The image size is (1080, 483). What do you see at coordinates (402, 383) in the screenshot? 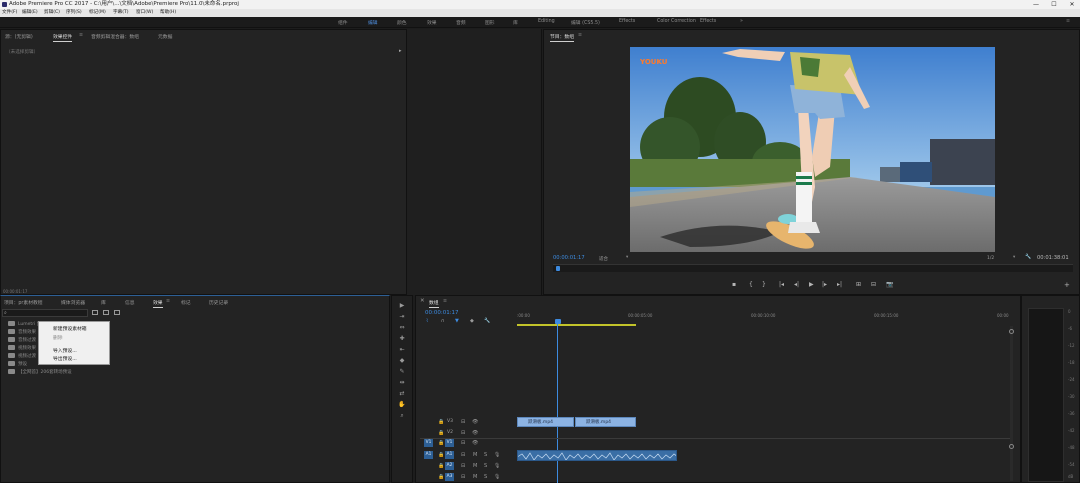
I see `slide-tool-icon: ⇹` at bounding box center [402, 383].